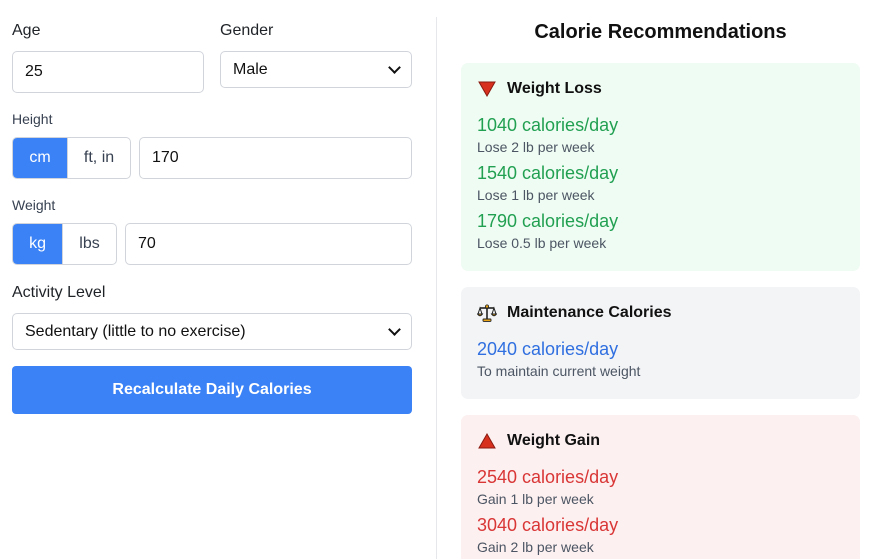 This screenshot has width=873, height=559. I want to click on calorie-value: 1790 calories/day, so click(548, 221).